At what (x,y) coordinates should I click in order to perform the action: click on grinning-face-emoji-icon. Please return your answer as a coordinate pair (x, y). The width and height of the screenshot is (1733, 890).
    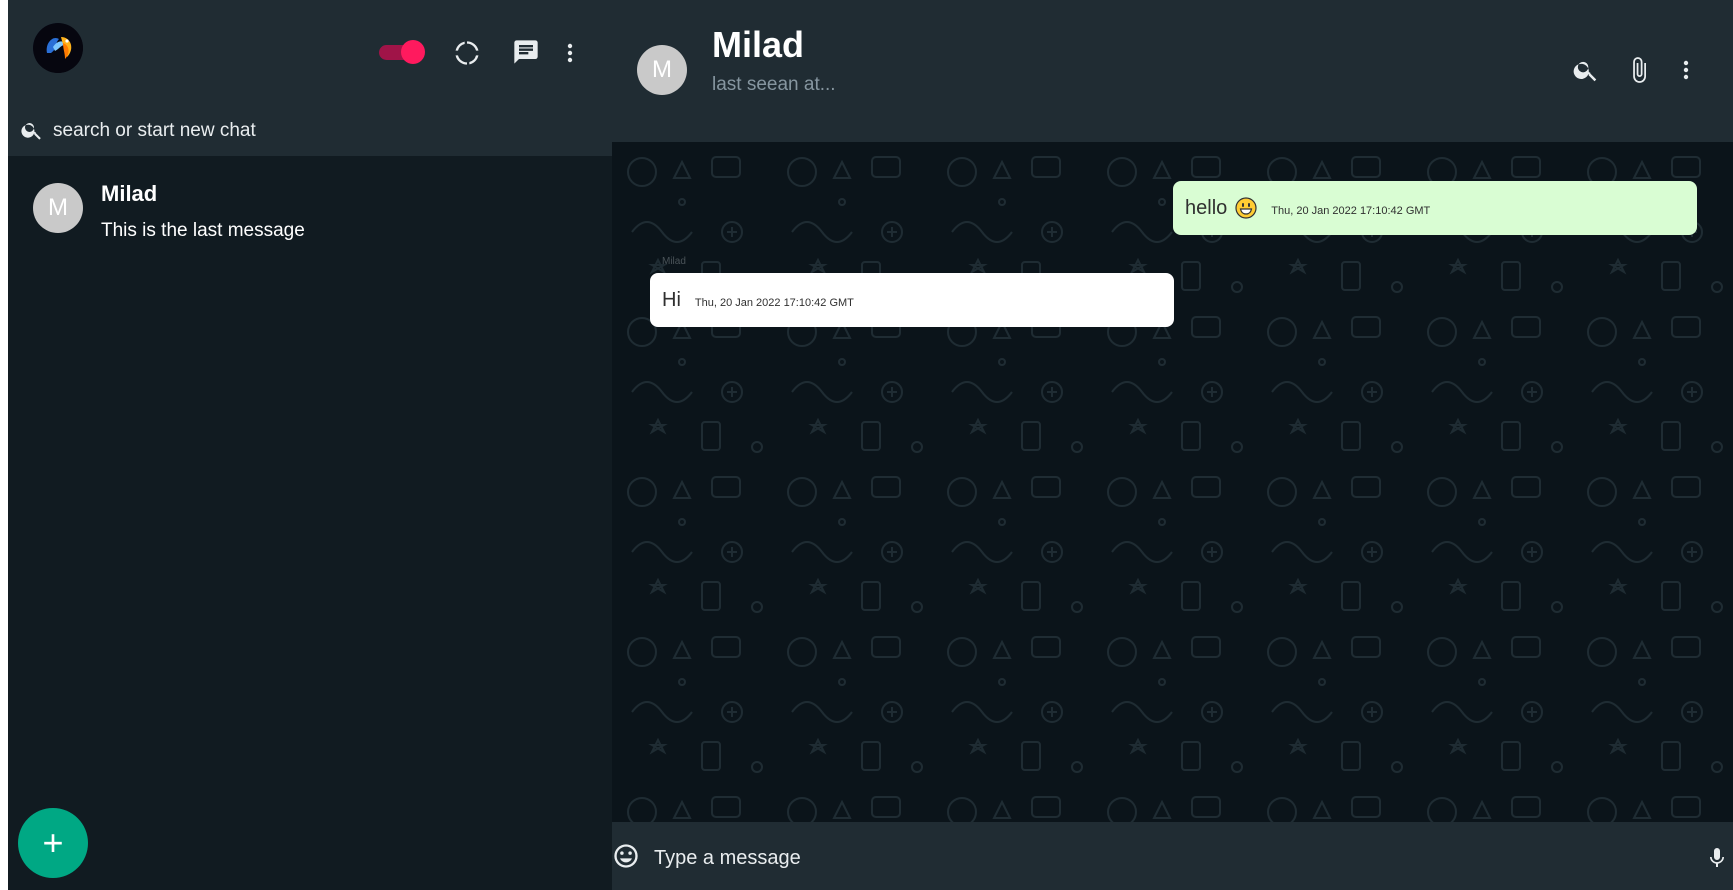
    Looking at the image, I should click on (1246, 208).